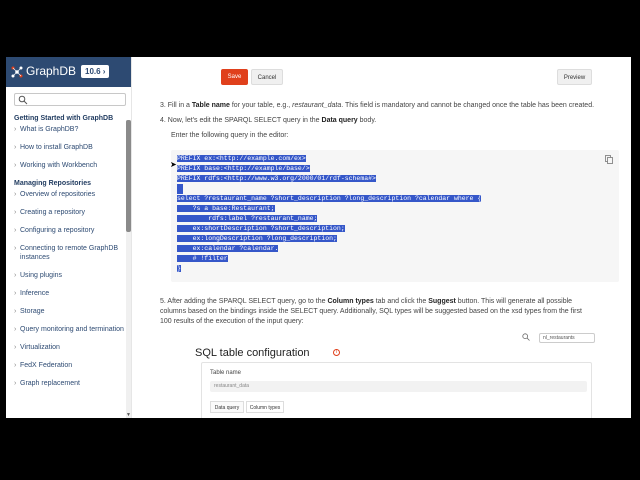 The height and width of the screenshot is (480, 640). What do you see at coordinates (243, 168) in the screenshot?
I see `code-line-text: PREFIX base:<http://example/base/>` at bounding box center [243, 168].